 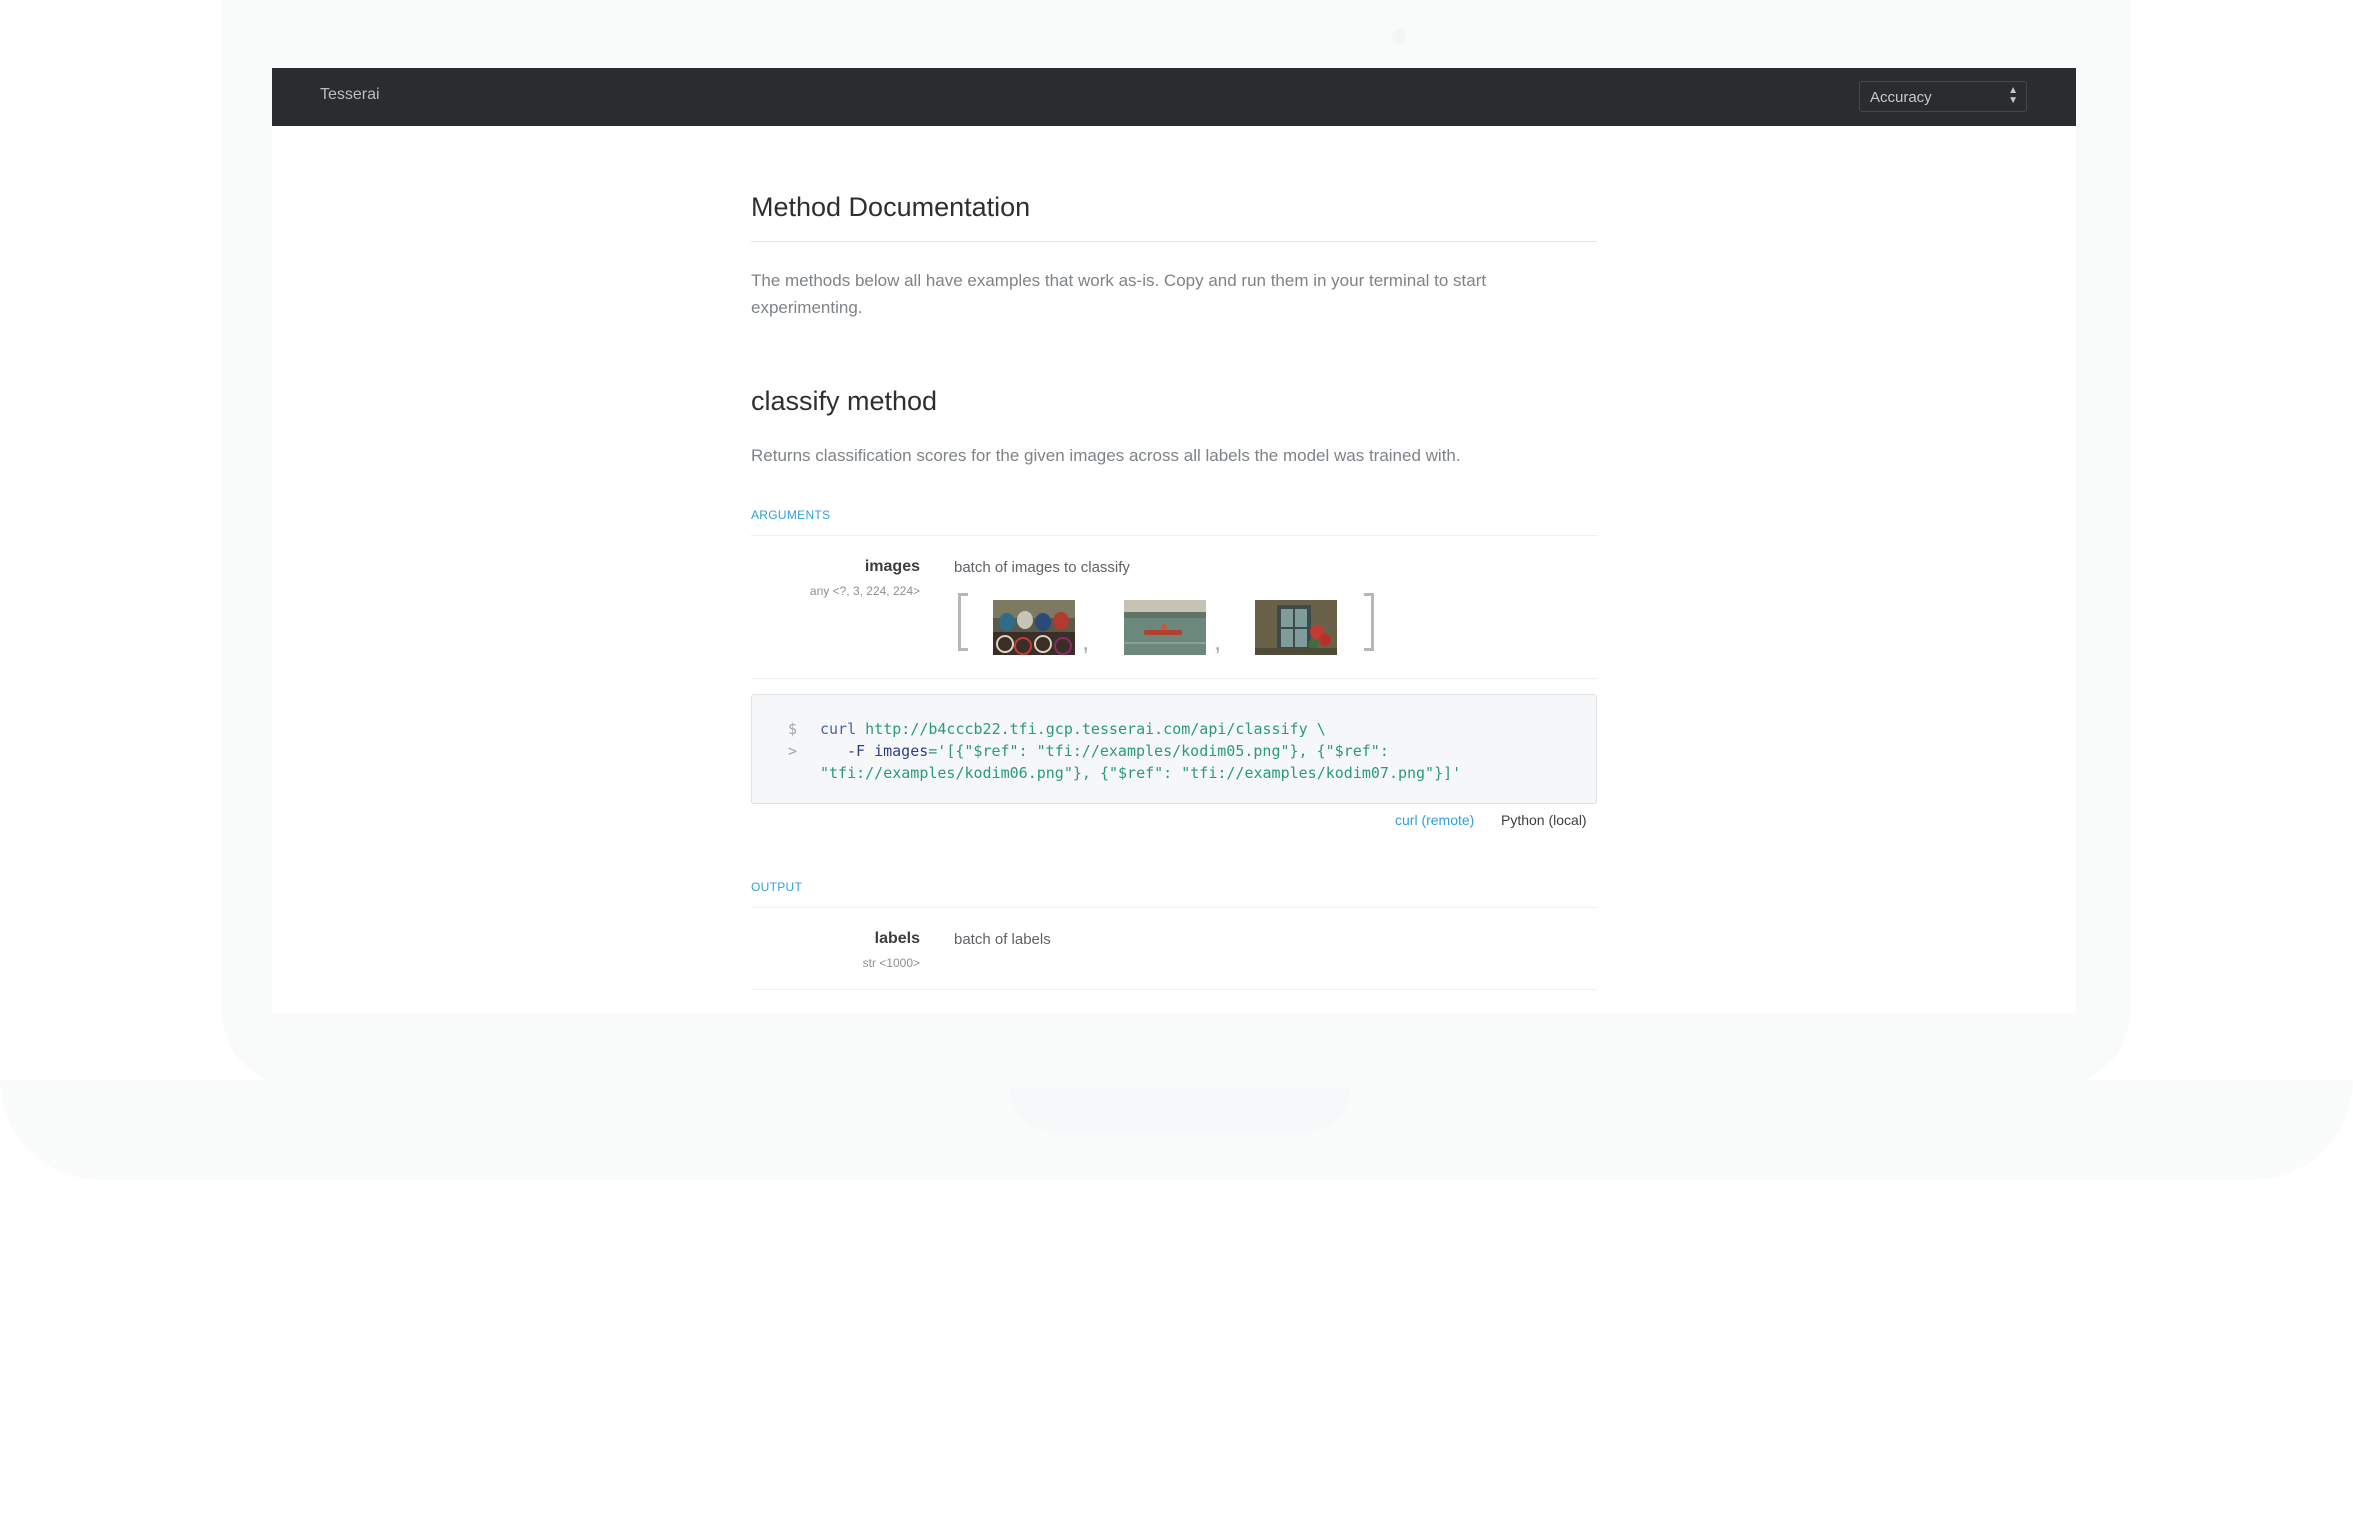 I want to click on select-arrows-icon: ▲ ▼, so click(x=2013, y=95).